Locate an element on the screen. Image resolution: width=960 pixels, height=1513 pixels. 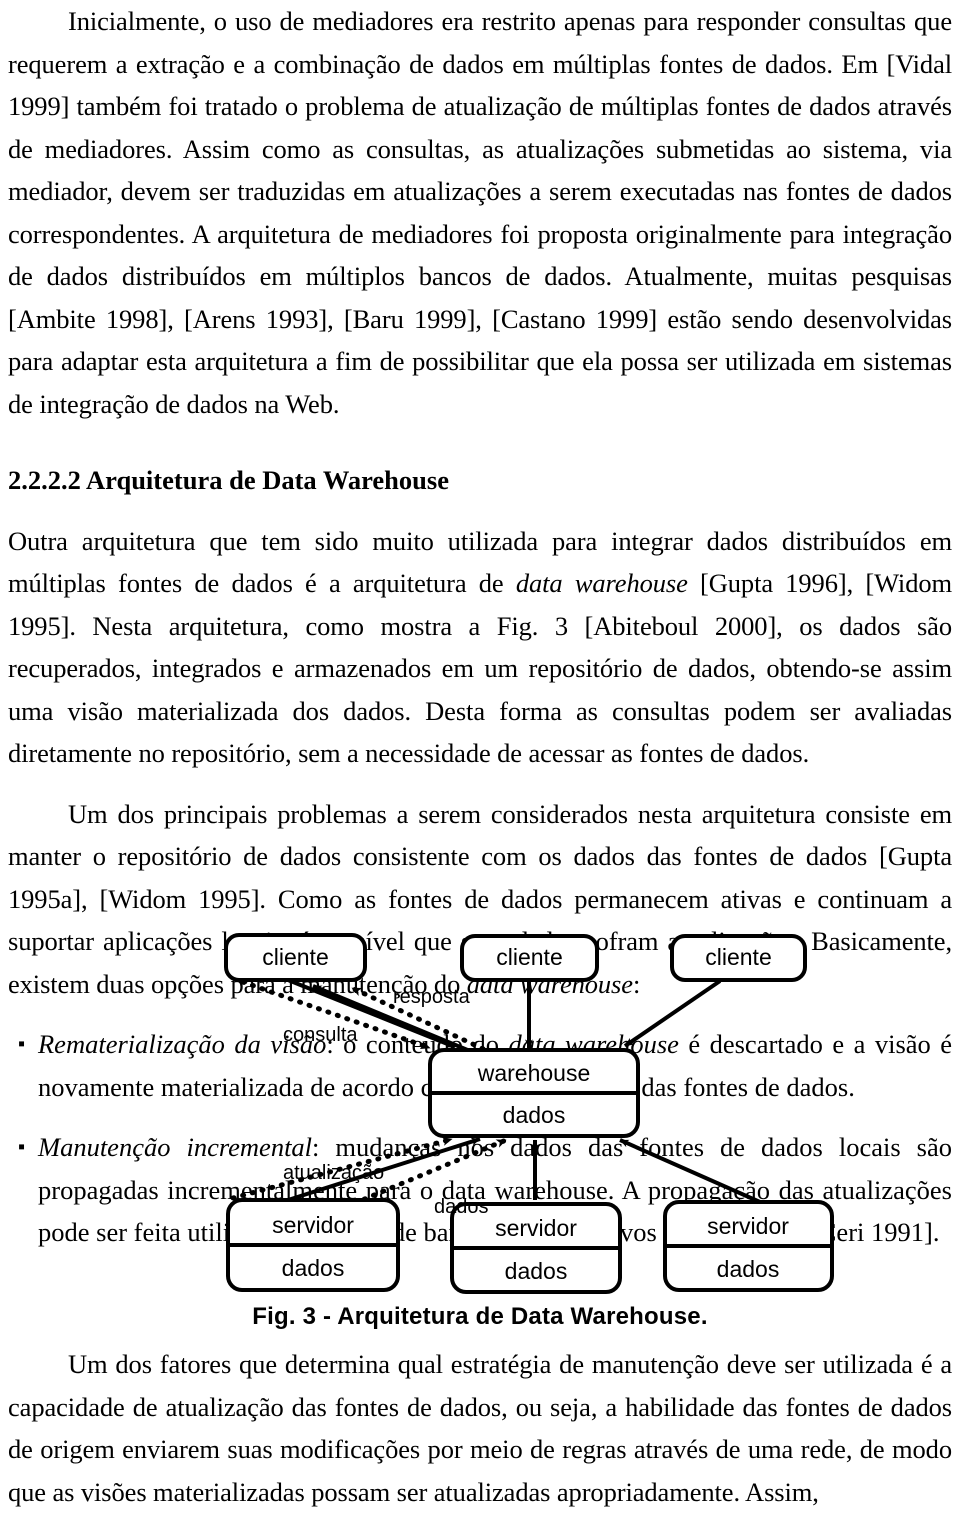
node-warehouse-title: warehouse is located at coordinates (534, 1073).